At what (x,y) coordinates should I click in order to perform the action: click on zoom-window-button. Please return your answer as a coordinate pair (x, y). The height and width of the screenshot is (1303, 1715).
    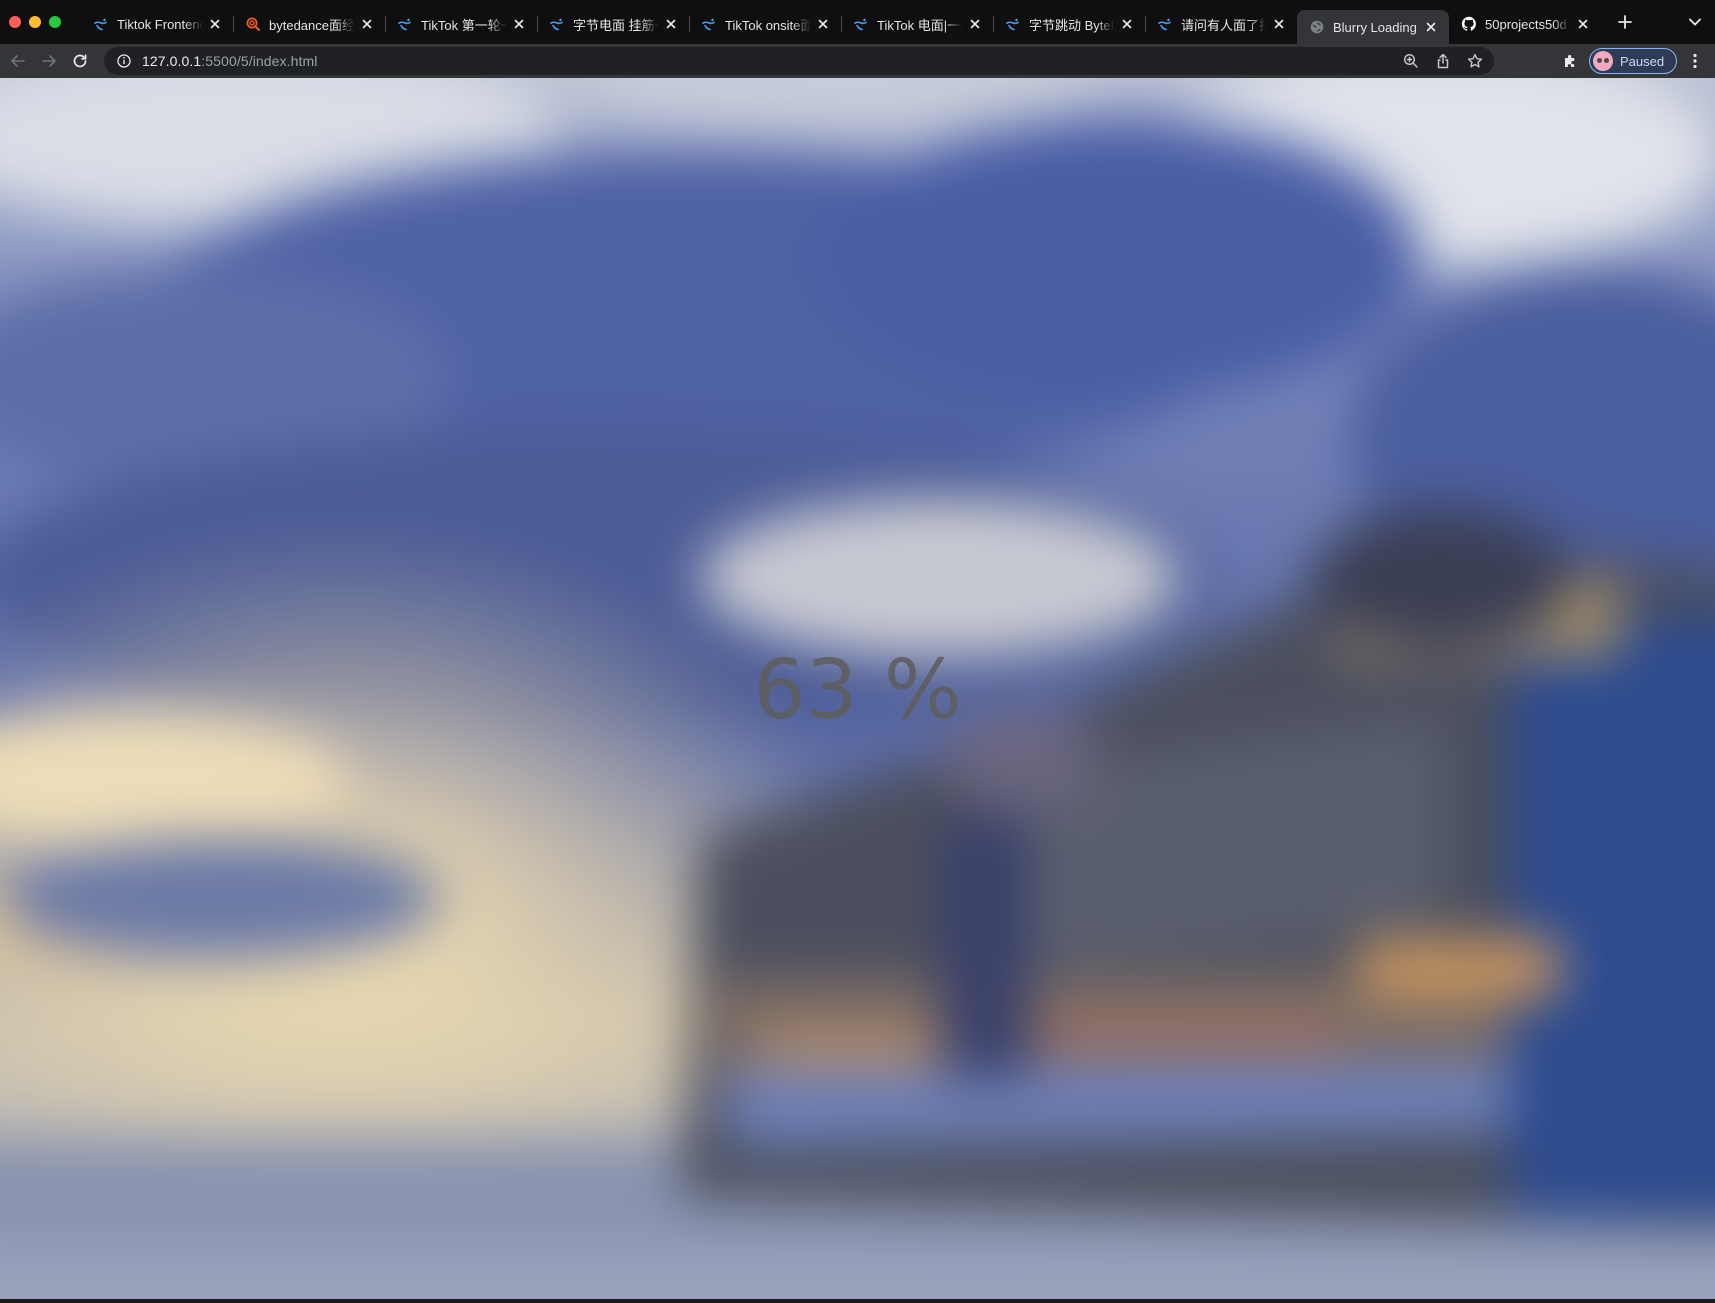
    Looking at the image, I should click on (55, 22).